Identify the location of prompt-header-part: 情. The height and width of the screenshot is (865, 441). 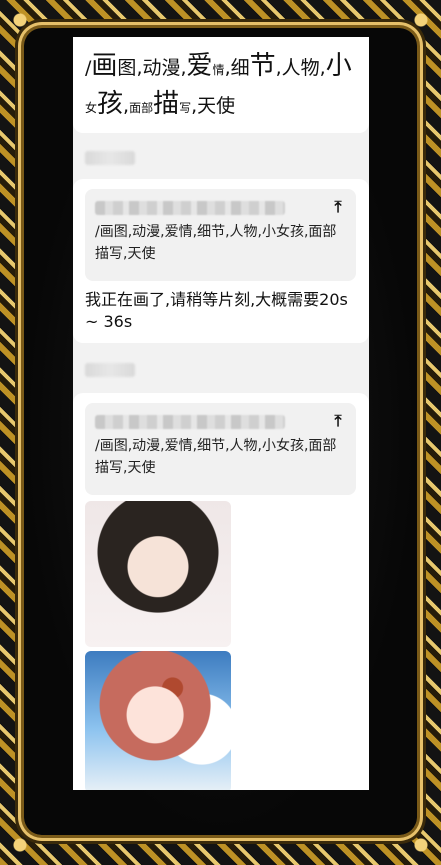
(218, 70).